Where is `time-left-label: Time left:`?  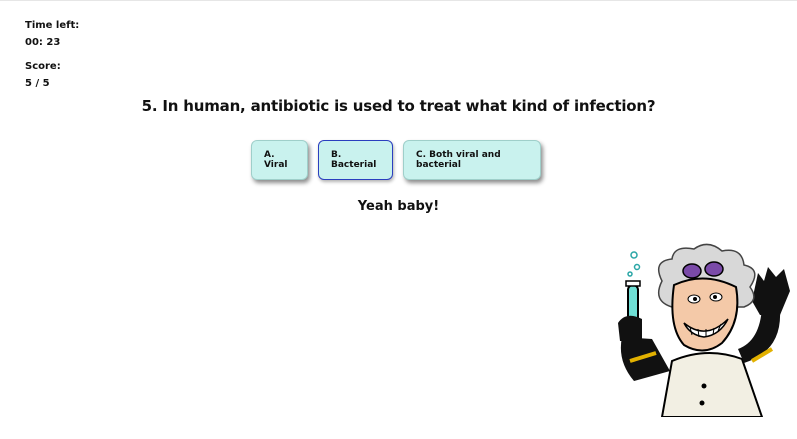 time-left-label: Time left: is located at coordinates (52, 25).